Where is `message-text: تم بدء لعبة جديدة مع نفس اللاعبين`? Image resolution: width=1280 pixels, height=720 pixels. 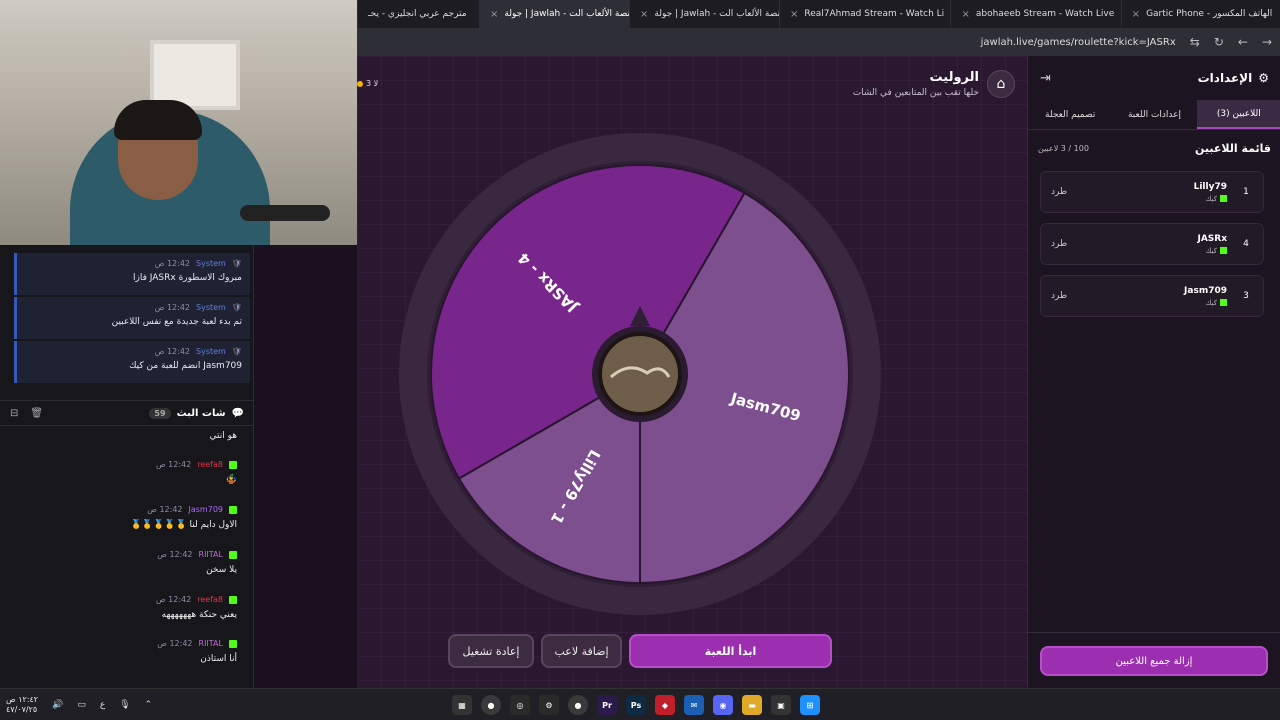 message-text: تم بدء لعبة جديدة مع نفس اللاعبين is located at coordinates (176, 322).